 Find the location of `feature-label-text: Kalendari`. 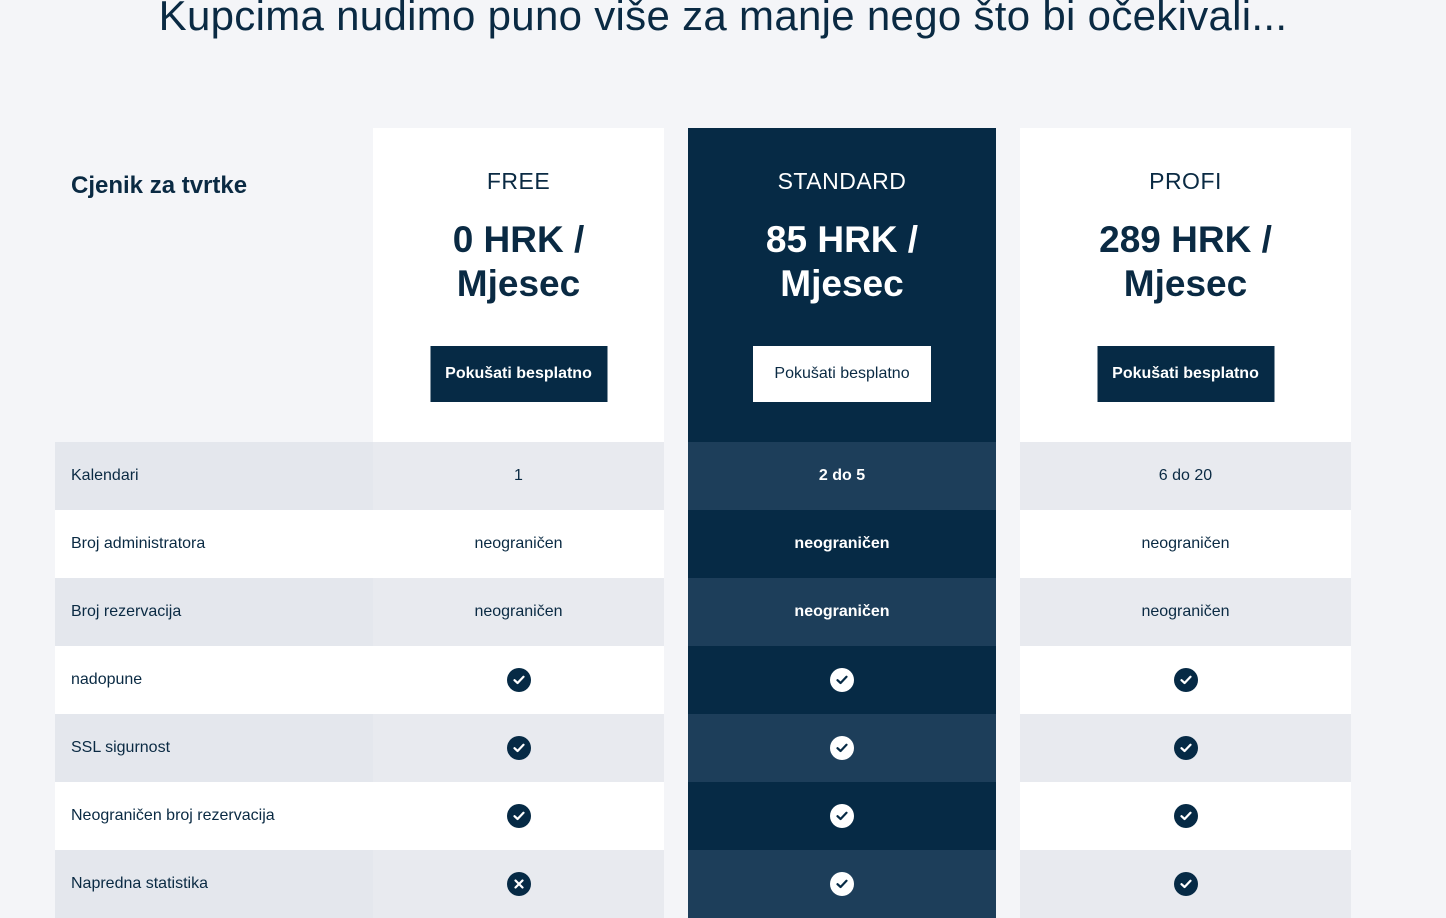

feature-label-text: Kalendari is located at coordinates (105, 475).